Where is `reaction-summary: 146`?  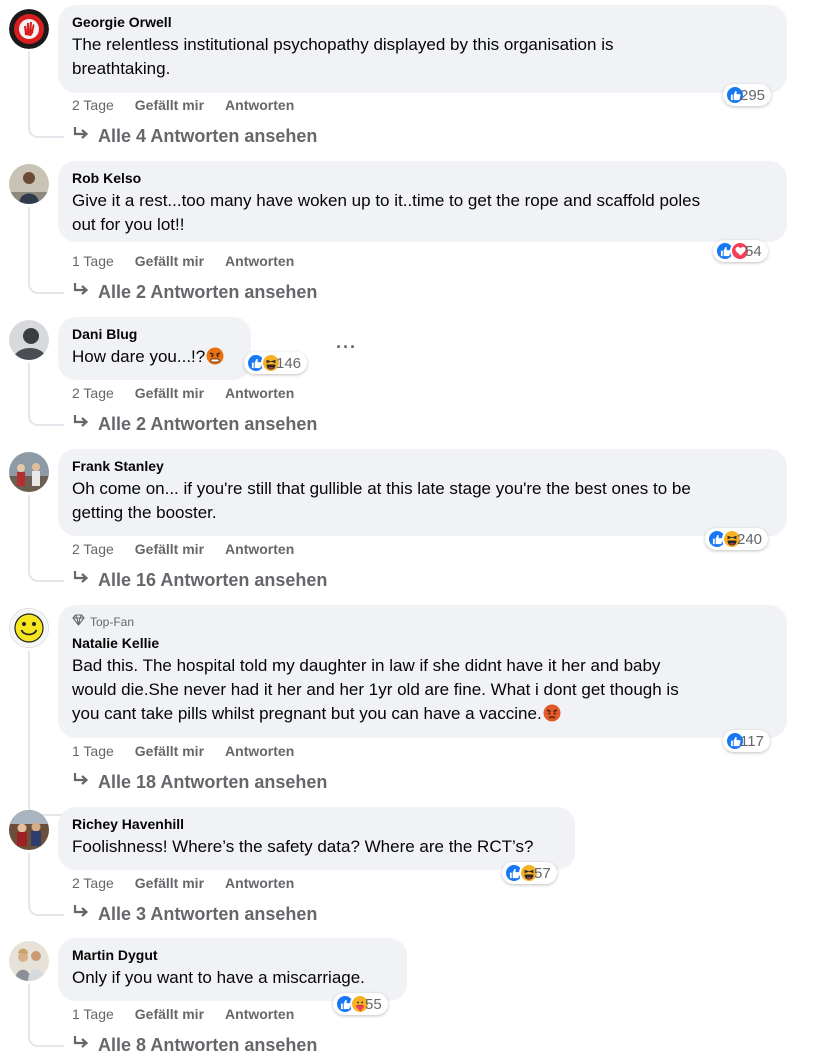 reaction-summary: 146 is located at coordinates (276, 363).